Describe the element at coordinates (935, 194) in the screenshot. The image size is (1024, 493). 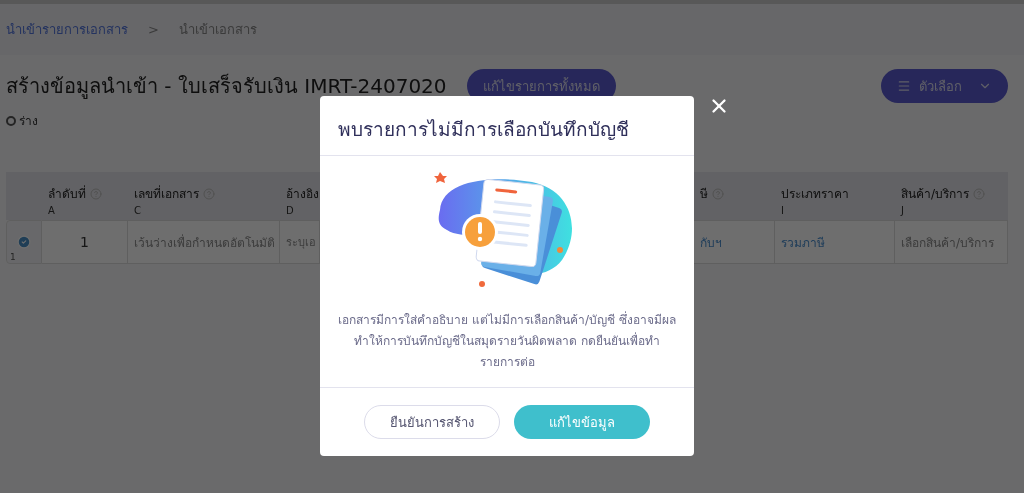
I see `column-title: สินค้า/บริการ` at that location.